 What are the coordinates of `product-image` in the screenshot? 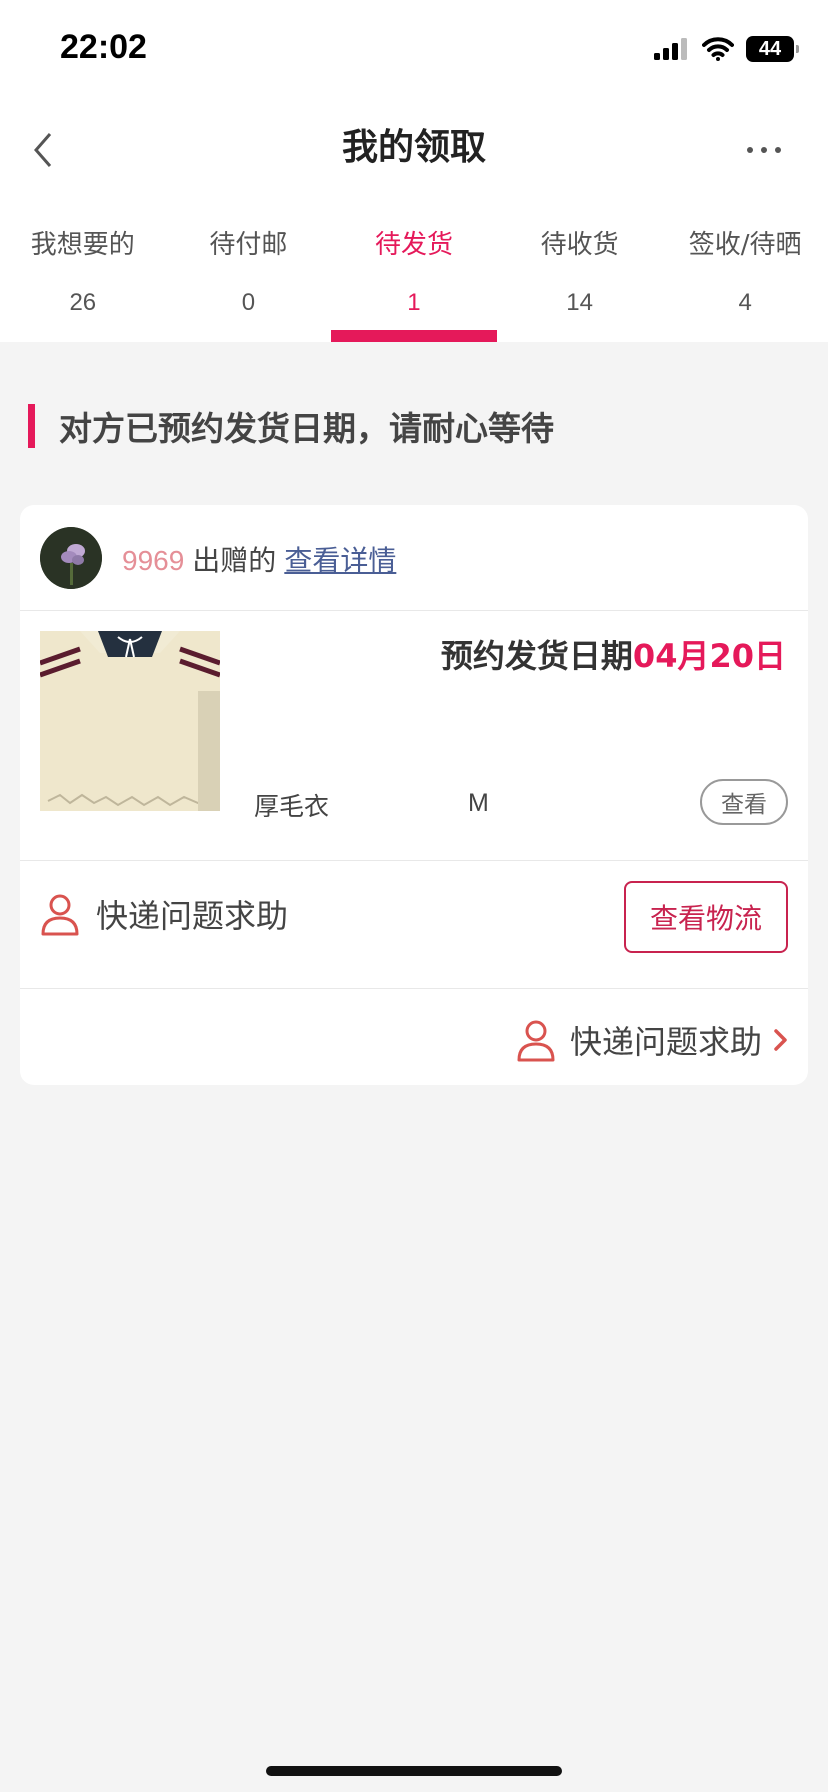 It's located at (130, 721).